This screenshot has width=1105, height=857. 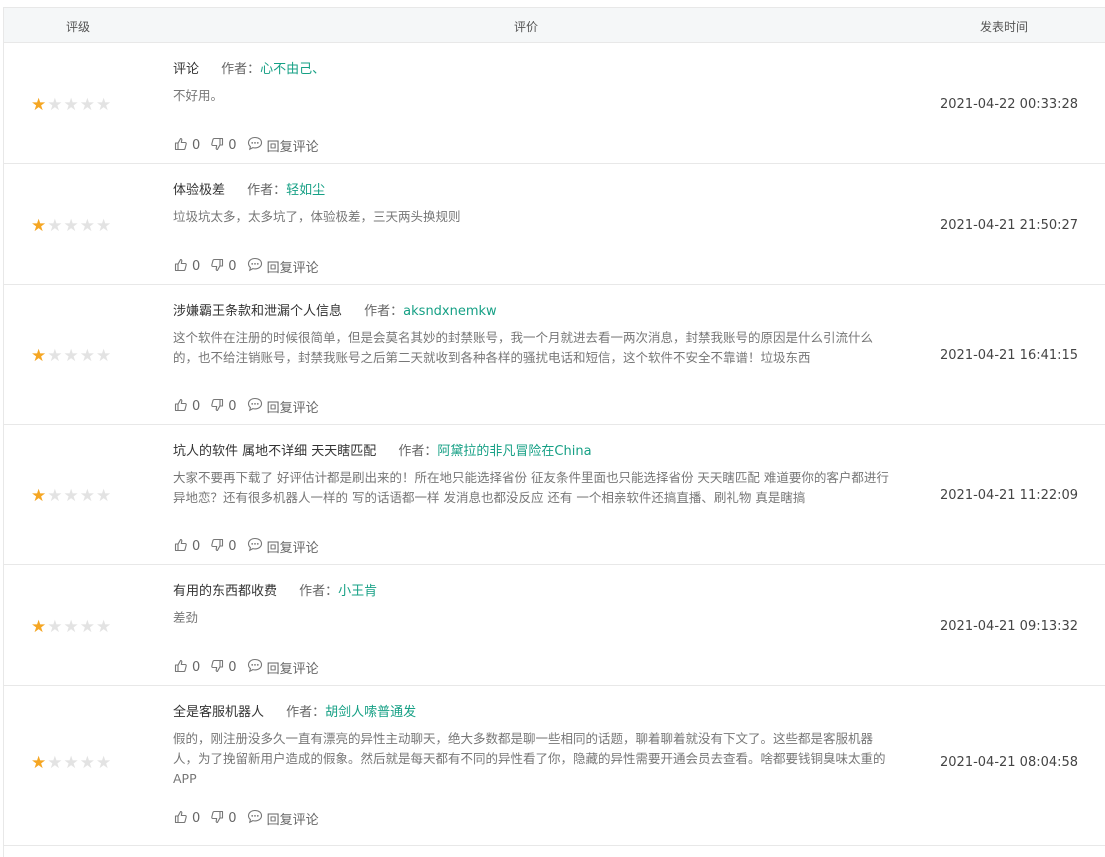 What do you see at coordinates (305, 190) in the screenshot?
I see `author-link: 轻如尘` at bounding box center [305, 190].